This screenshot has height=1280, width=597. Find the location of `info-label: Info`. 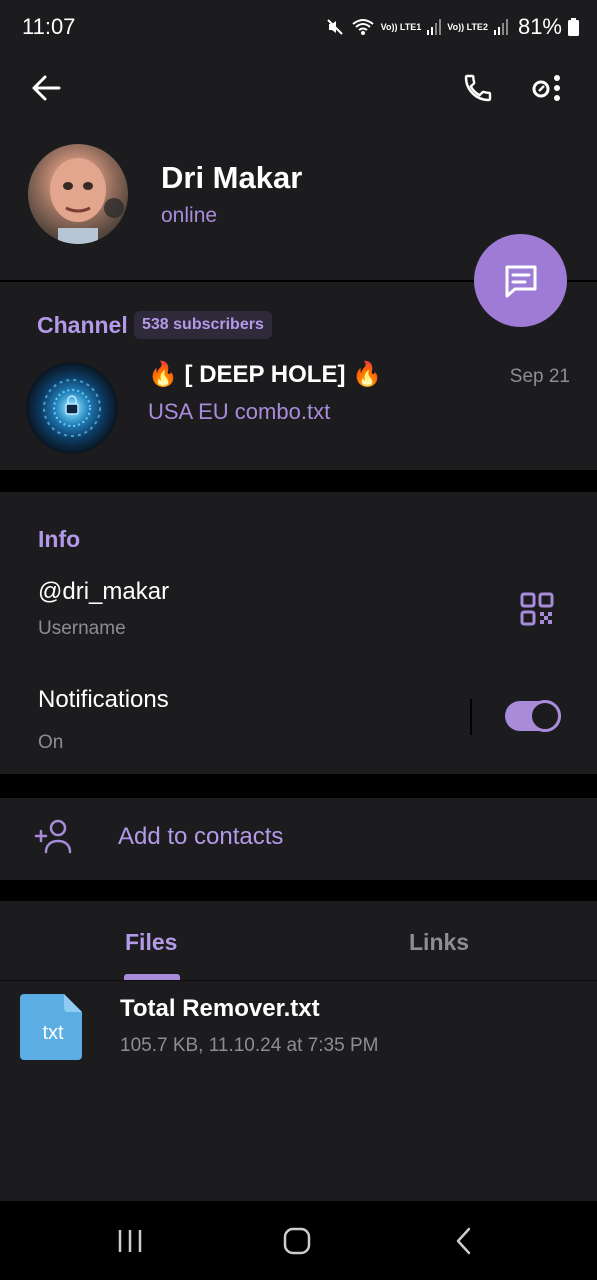

info-label: Info is located at coordinates (59, 539).